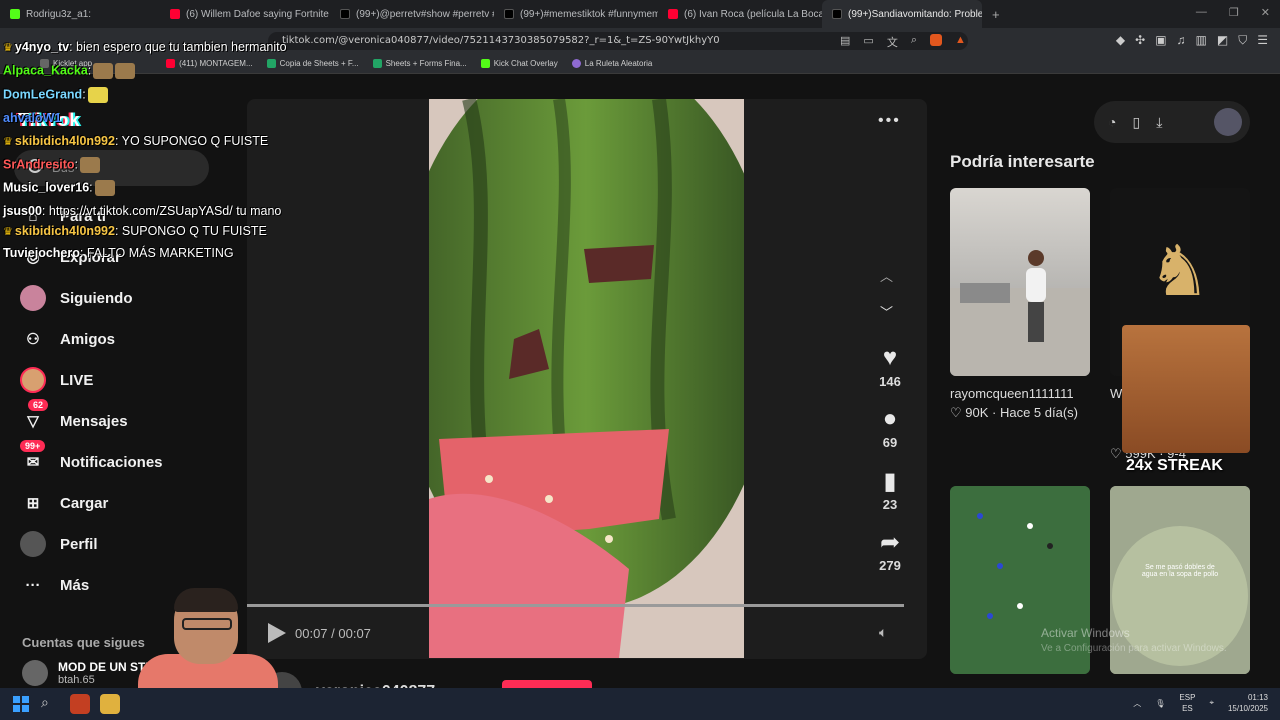 The width and height of the screenshot is (1280, 720). I want to click on clock-time: 01:13, so click(1257, 697).